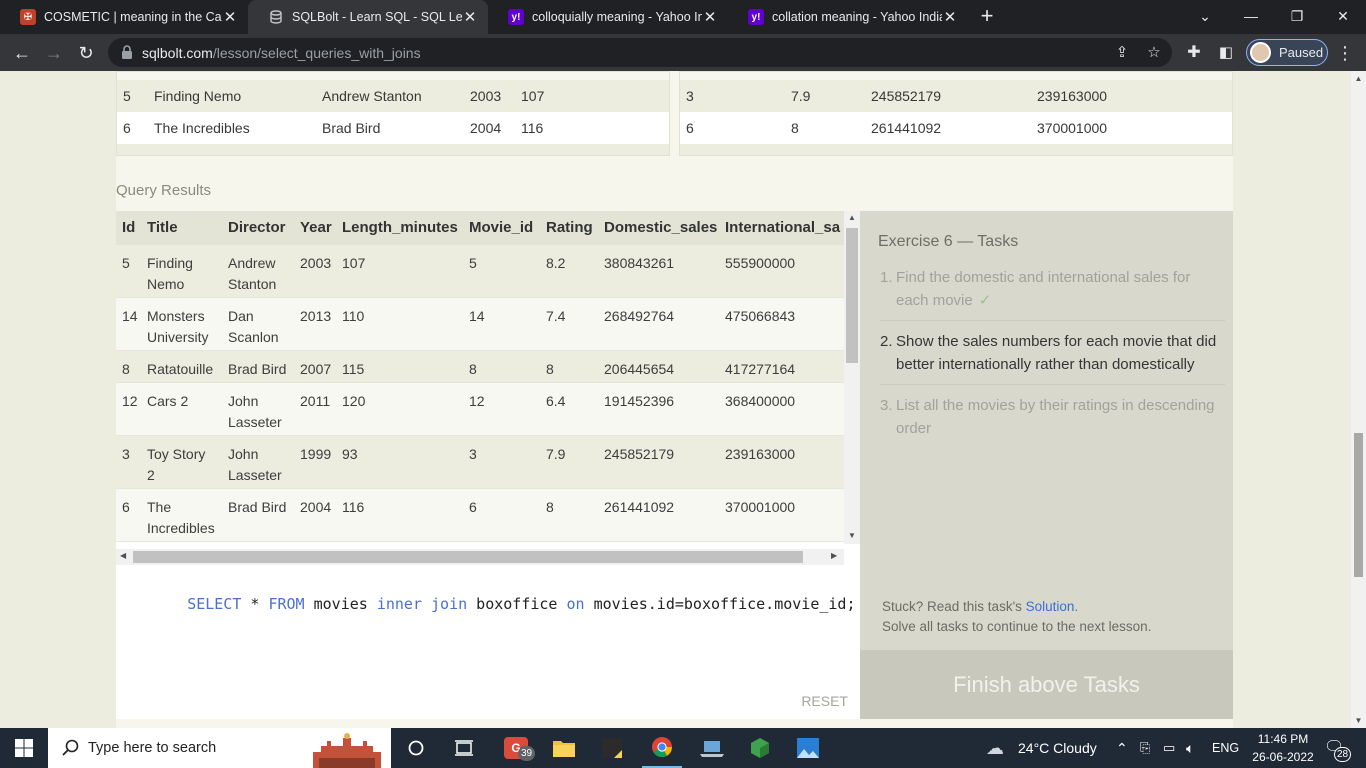 Image resolution: width=1366 pixels, height=768 pixels. Describe the element at coordinates (808, 748) in the screenshot. I see `photos-icon` at that location.